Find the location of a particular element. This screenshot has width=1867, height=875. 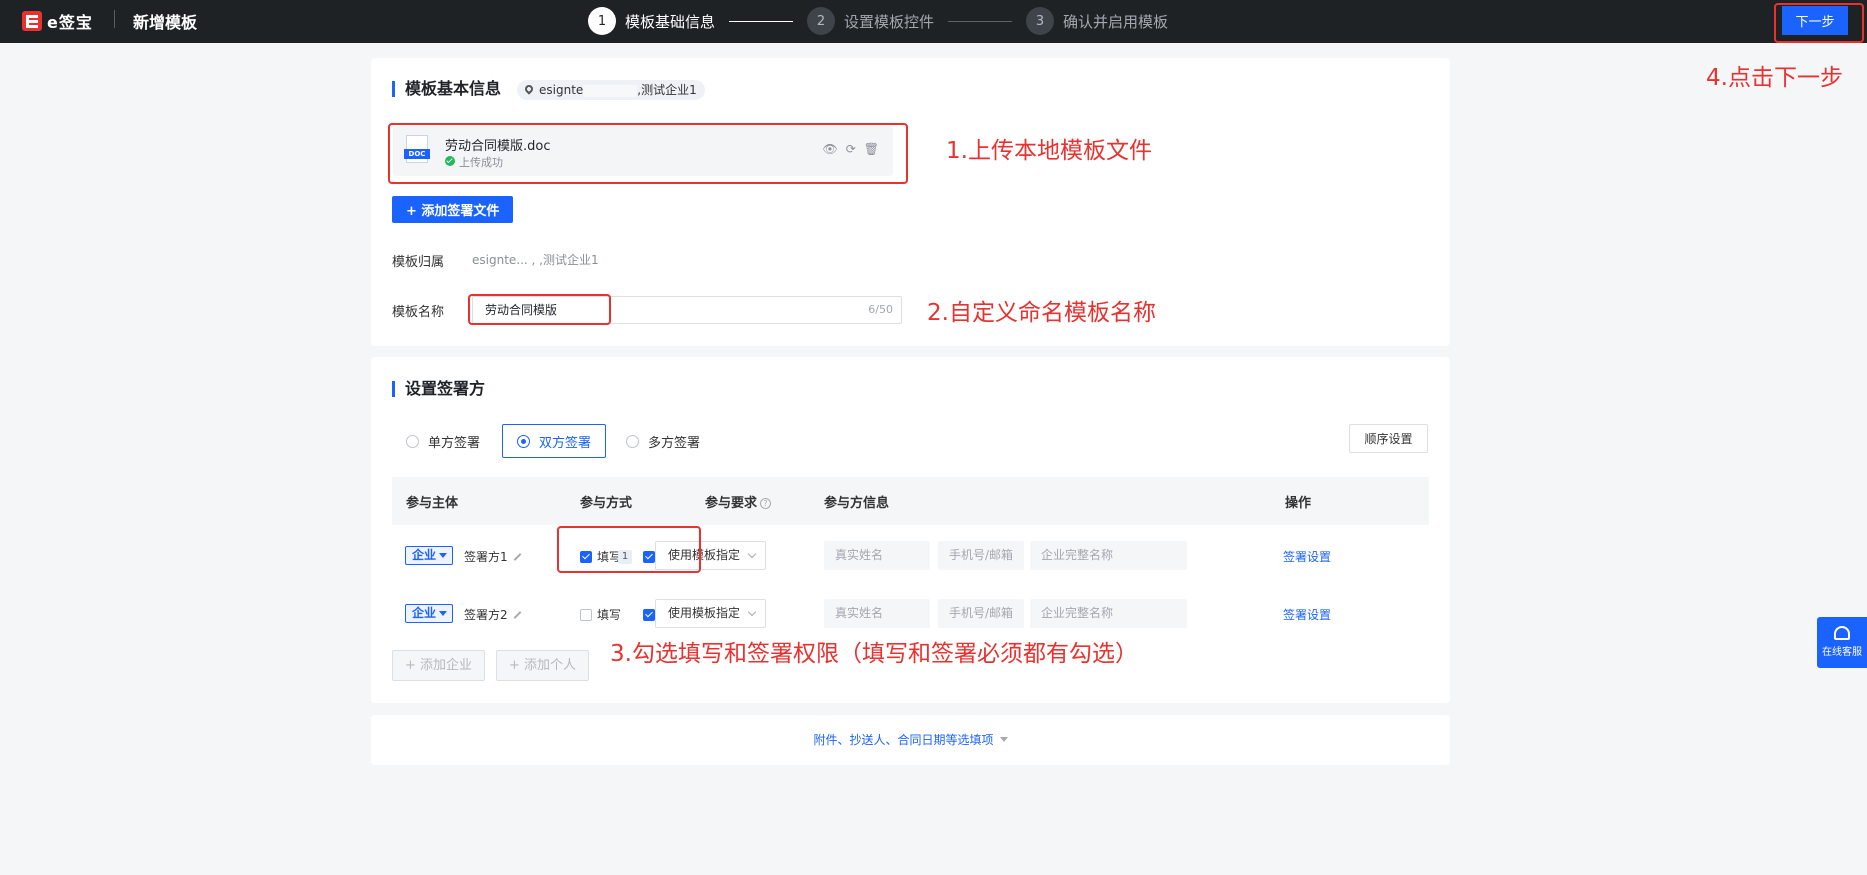

optional-items-card: 附件、抄送人、合同日期等选填项 is located at coordinates (910, 740).